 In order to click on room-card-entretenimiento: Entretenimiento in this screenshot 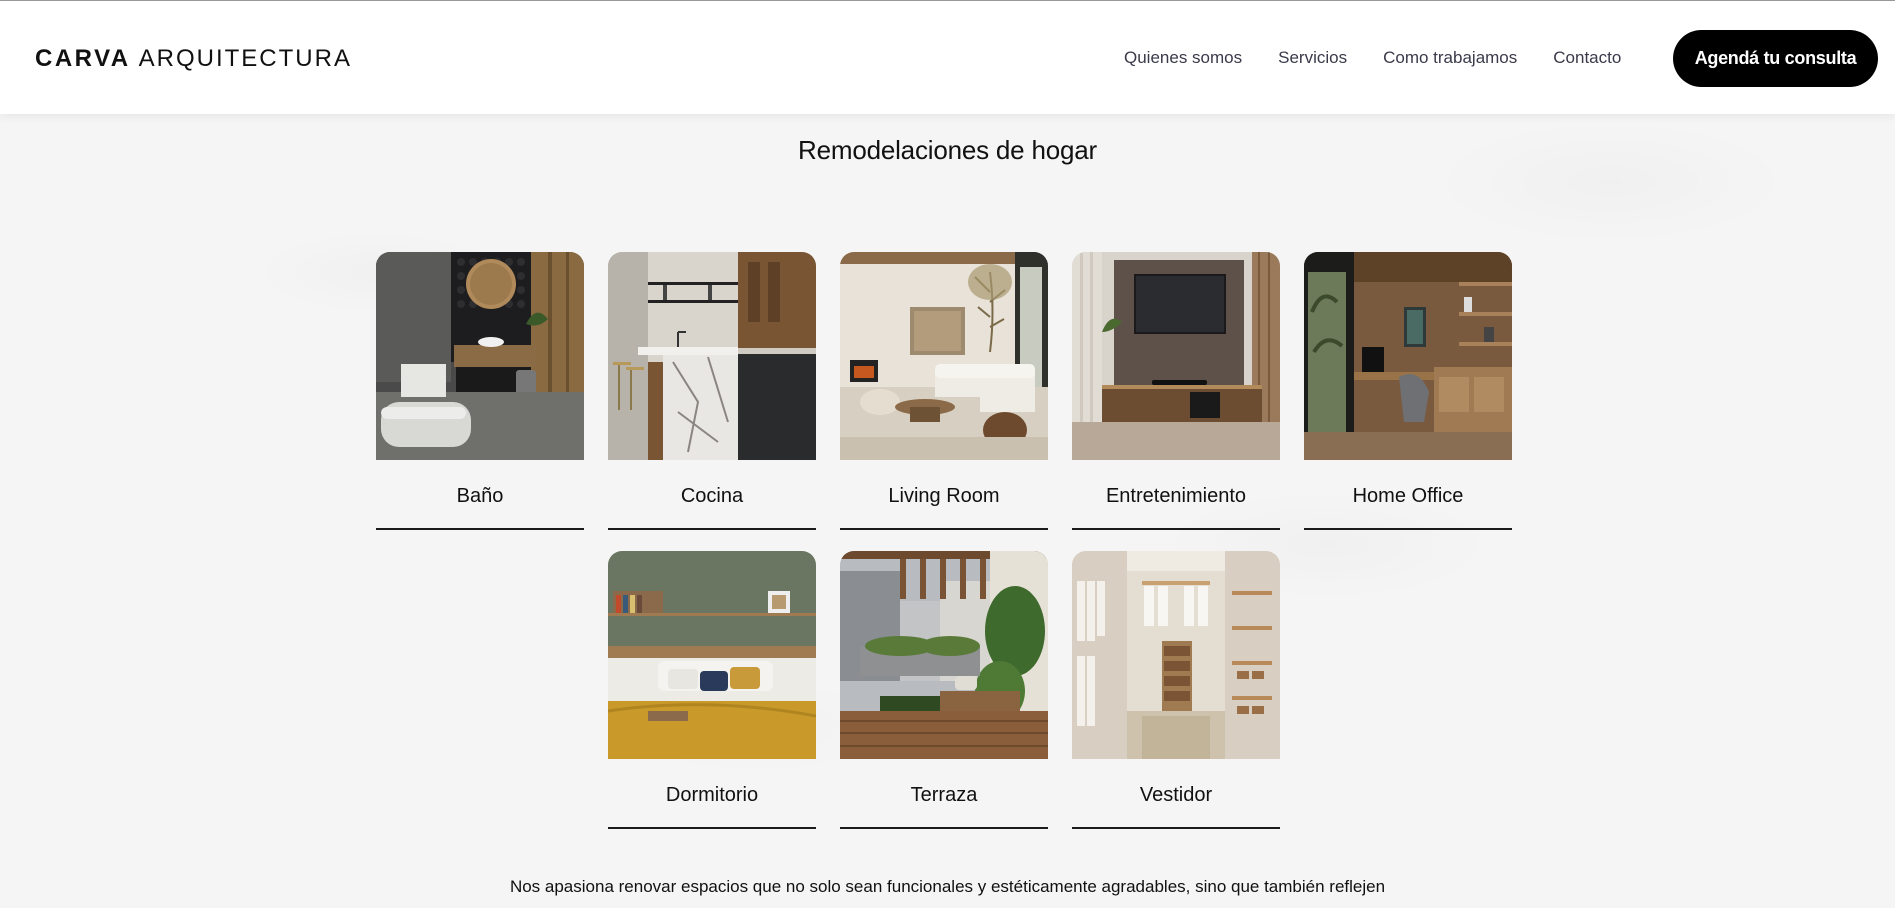, I will do `click(1176, 391)`.